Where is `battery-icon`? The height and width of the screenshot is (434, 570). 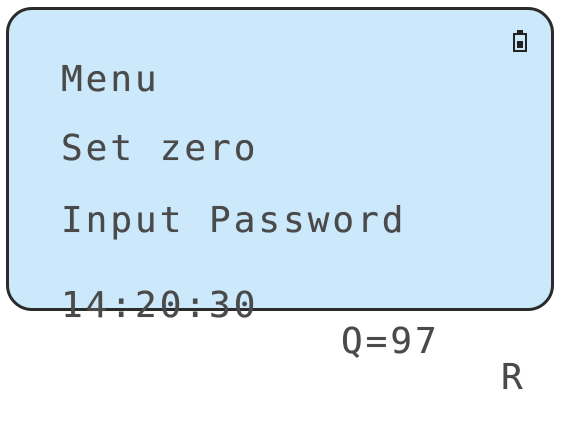
battery-icon is located at coordinates (520, 41).